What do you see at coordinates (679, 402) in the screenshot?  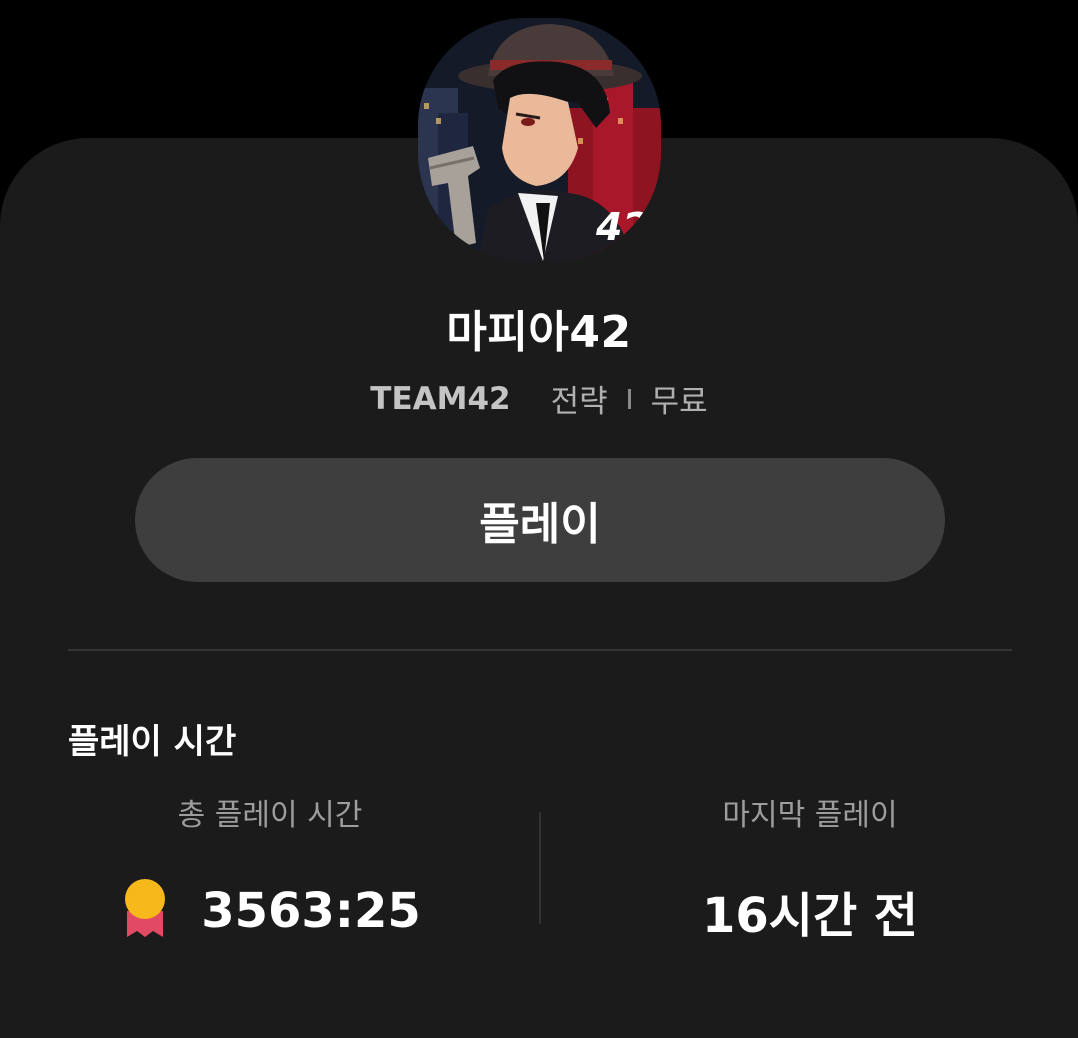 I see `price-label: 무료` at bounding box center [679, 402].